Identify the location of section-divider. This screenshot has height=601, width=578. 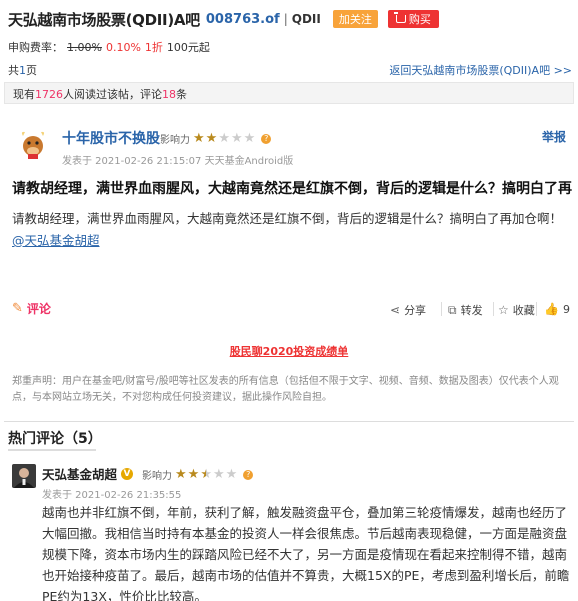
(289, 421).